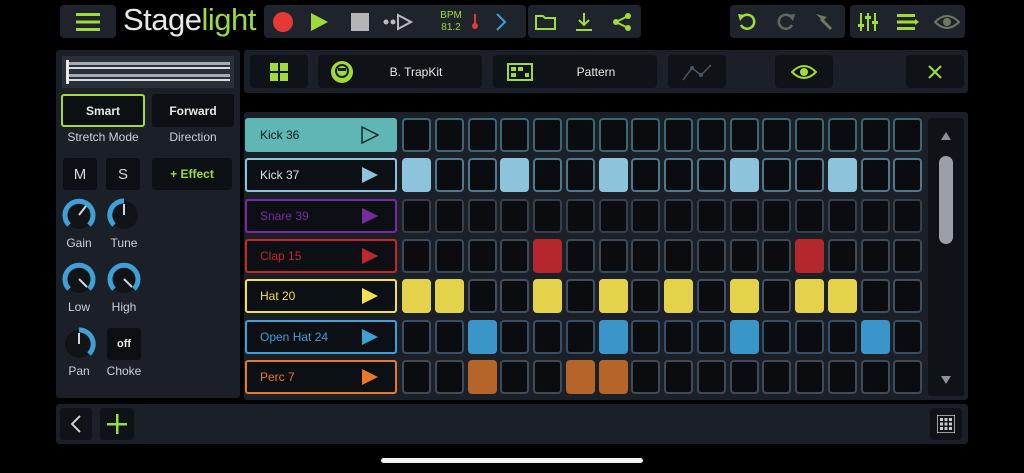 The width and height of the screenshot is (1024, 473). I want to click on track-button: Kick 37, so click(321, 175).